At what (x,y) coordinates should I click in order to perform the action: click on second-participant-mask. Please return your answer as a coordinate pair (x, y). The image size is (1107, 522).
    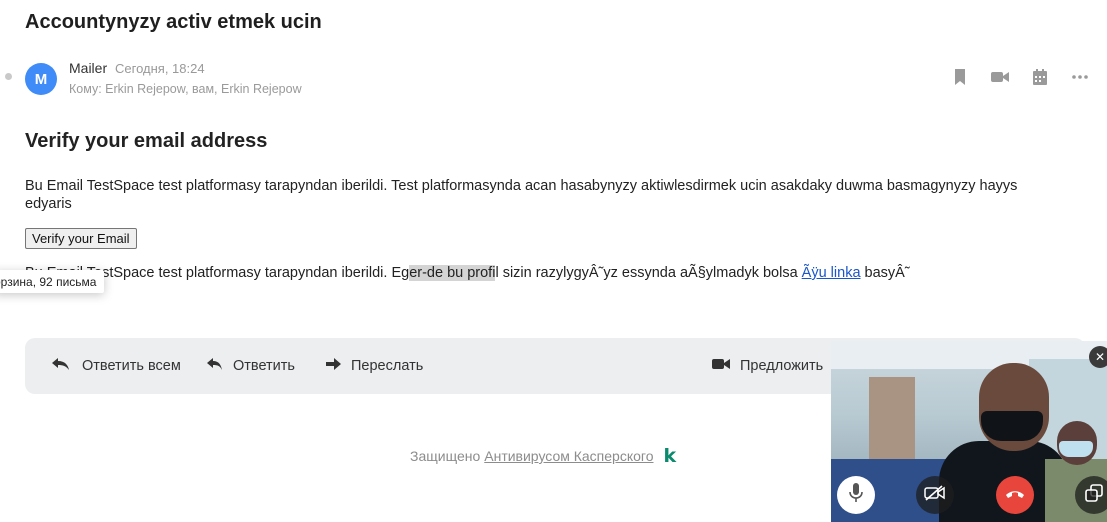
    Looking at the image, I should click on (1076, 449).